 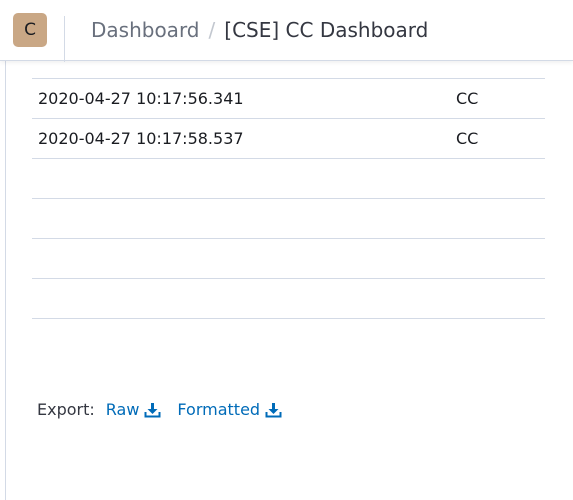 I want to click on table-row: 2020-04-27 10:17:56.341 CC, so click(x=288, y=99).